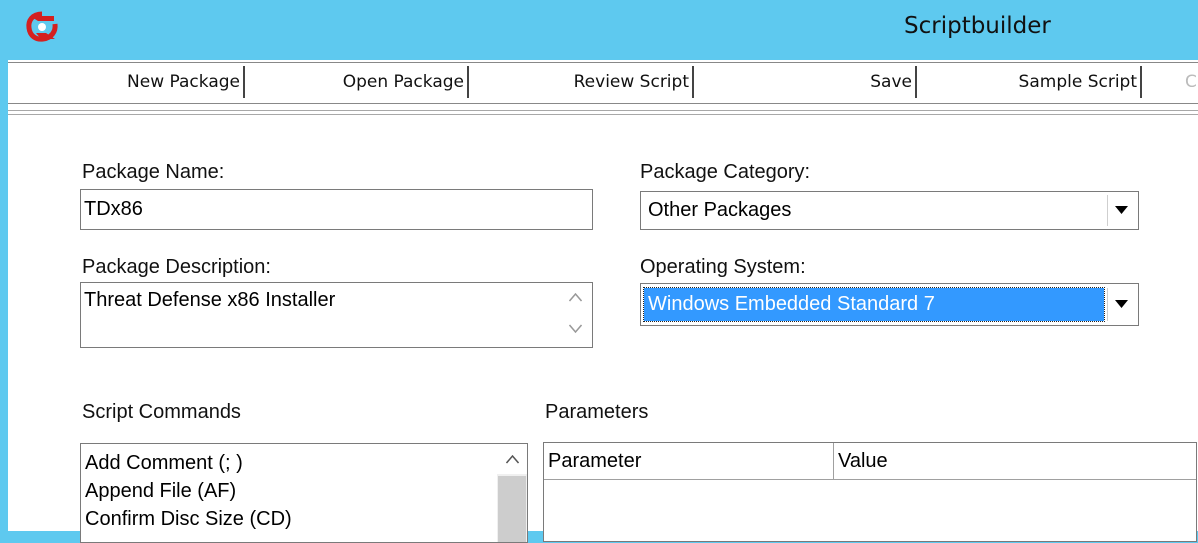 This screenshot has width=1198, height=543. Describe the element at coordinates (870, 492) in the screenshot. I see `parameters-grid: Parameter Value` at that location.